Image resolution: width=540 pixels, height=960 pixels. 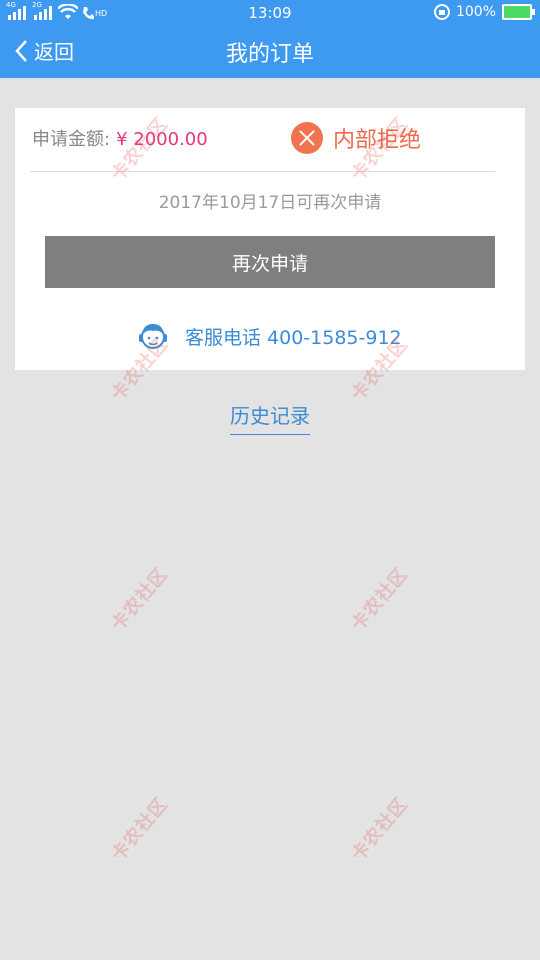 What do you see at coordinates (441, 12) in the screenshot?
I see `rotation-lock-icon` at bounding box center [441, 12].